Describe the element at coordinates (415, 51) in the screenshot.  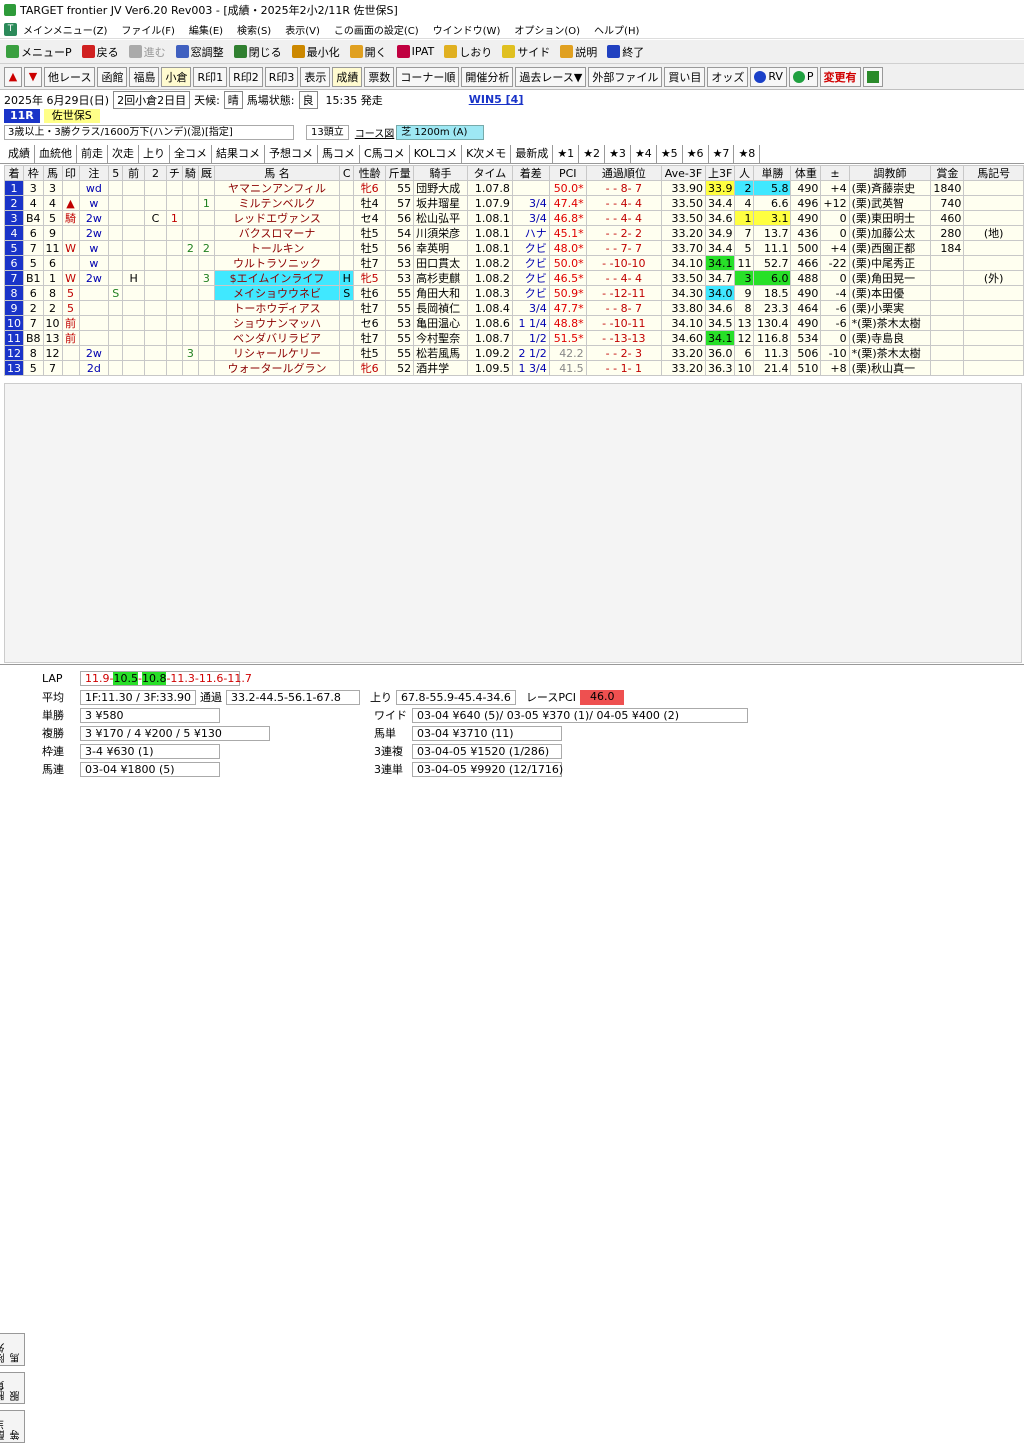
I see `toolbar-button-7: IPAT` at that location.